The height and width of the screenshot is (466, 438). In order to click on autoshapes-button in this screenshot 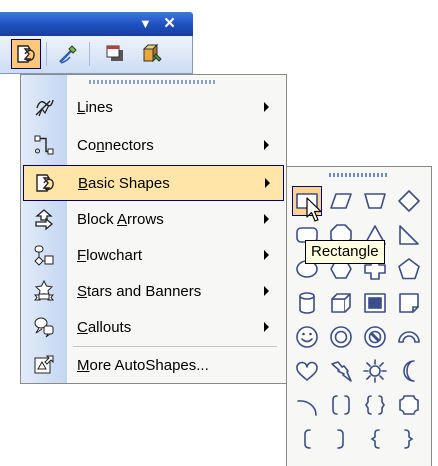, I will do `click(26, 54)`.